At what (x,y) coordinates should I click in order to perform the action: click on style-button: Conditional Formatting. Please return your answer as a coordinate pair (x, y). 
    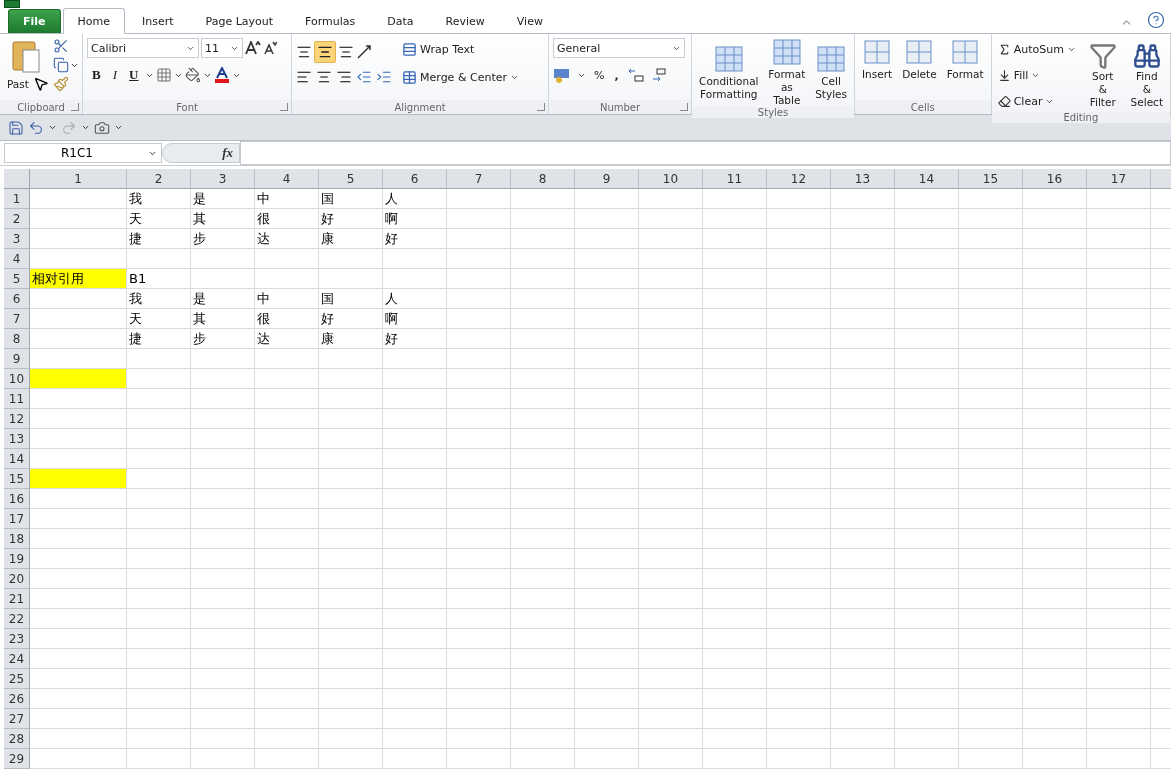
    Looking at the image, I should click on (729, 72).